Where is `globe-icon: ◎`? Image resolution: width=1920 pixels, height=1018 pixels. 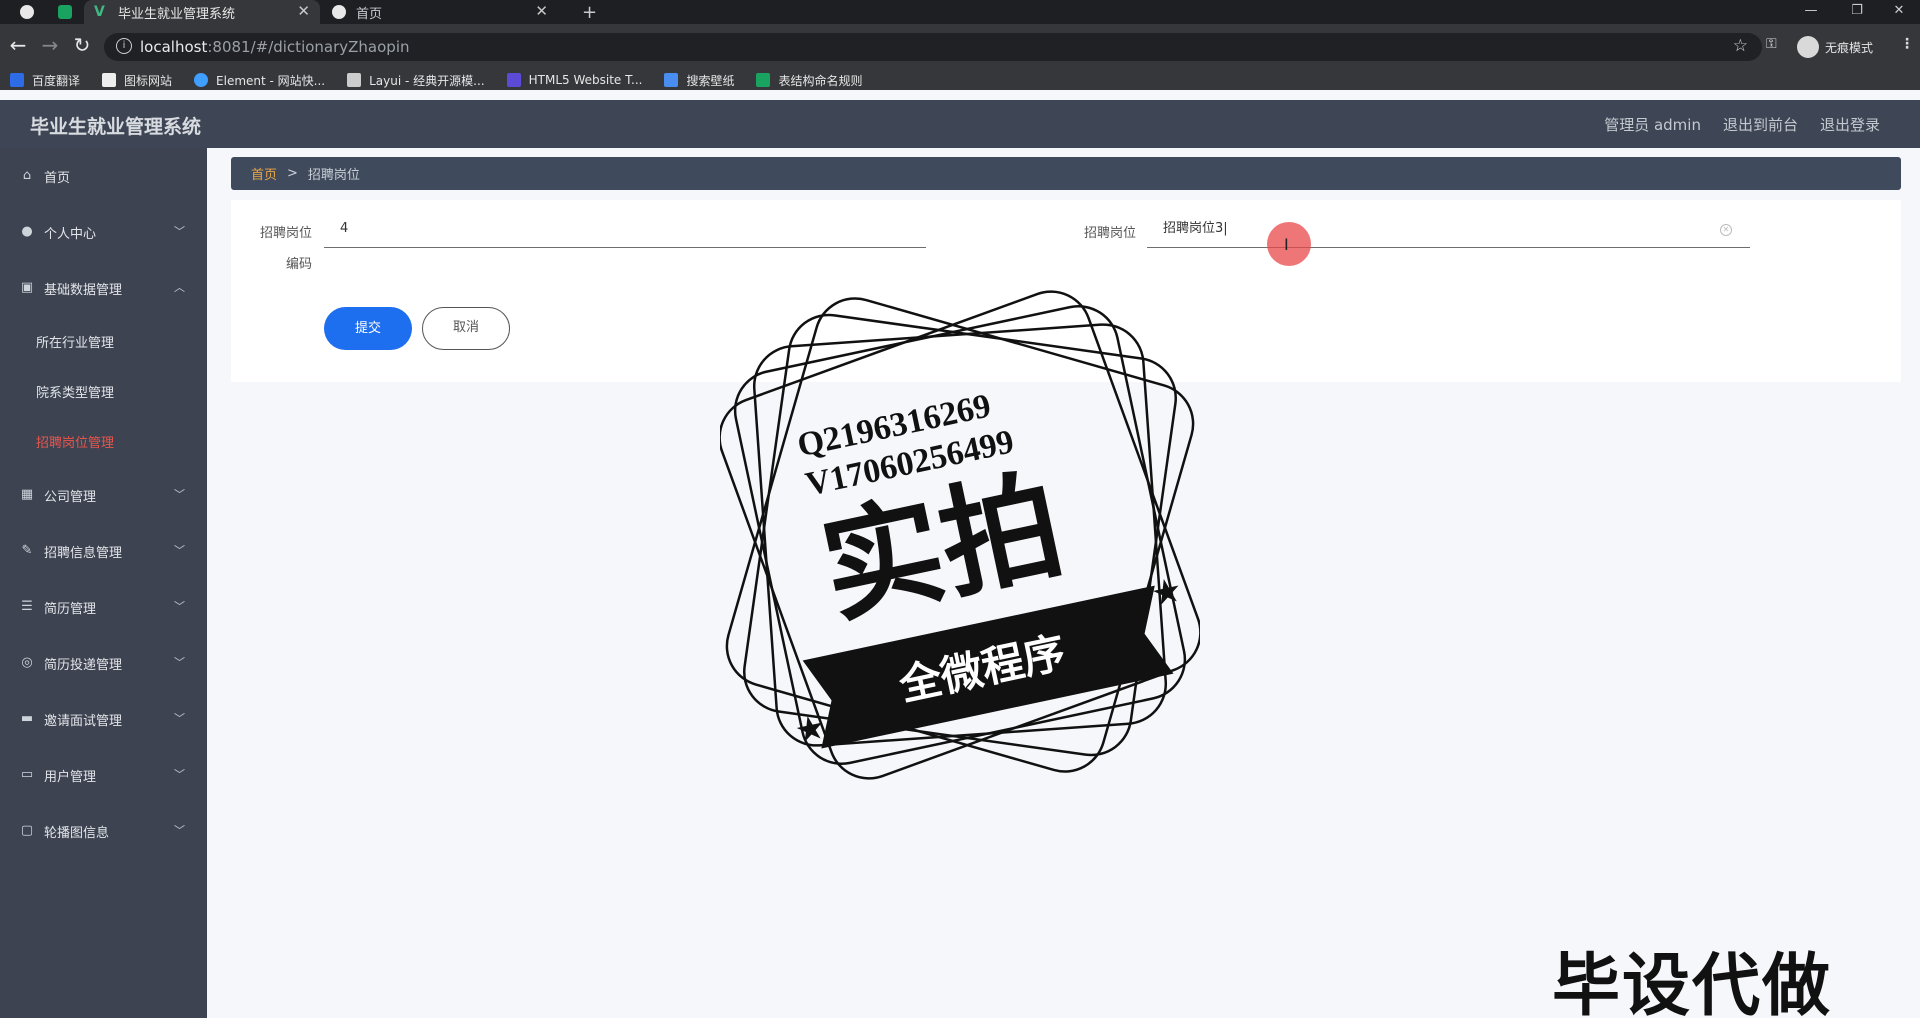
globe-icon: ◎ is located at coordinates (27, 662).